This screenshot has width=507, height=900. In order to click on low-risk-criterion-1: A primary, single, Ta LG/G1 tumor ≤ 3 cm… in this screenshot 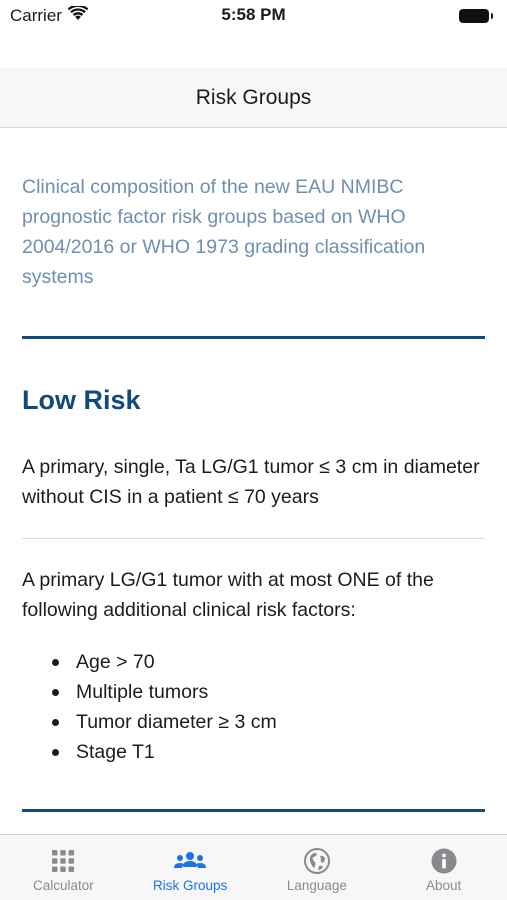, I will do `click(251, 482)`.